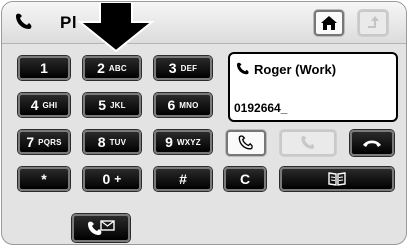  I want to click on hang-up-icon, so click(372, 143).